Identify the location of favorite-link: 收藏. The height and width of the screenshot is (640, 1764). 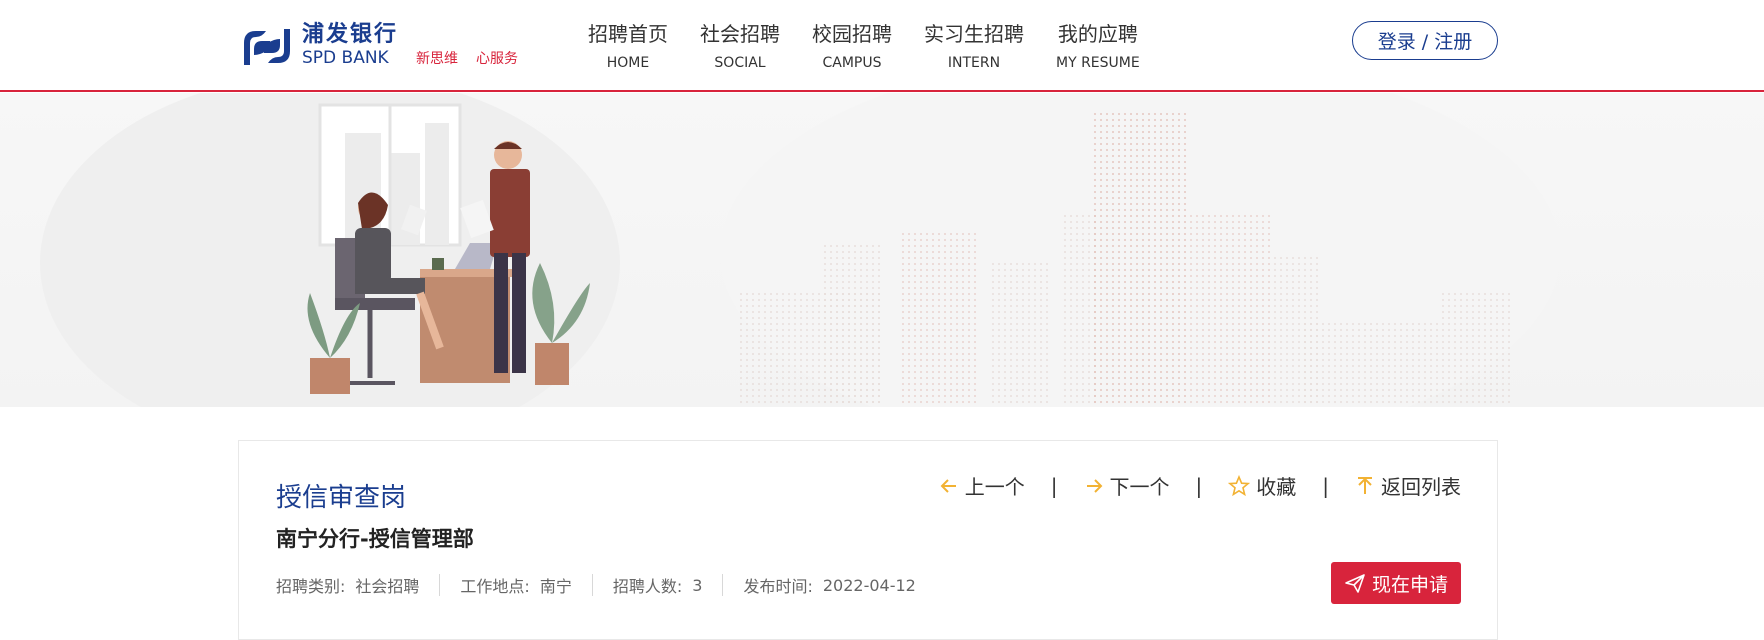
(1262, 485).